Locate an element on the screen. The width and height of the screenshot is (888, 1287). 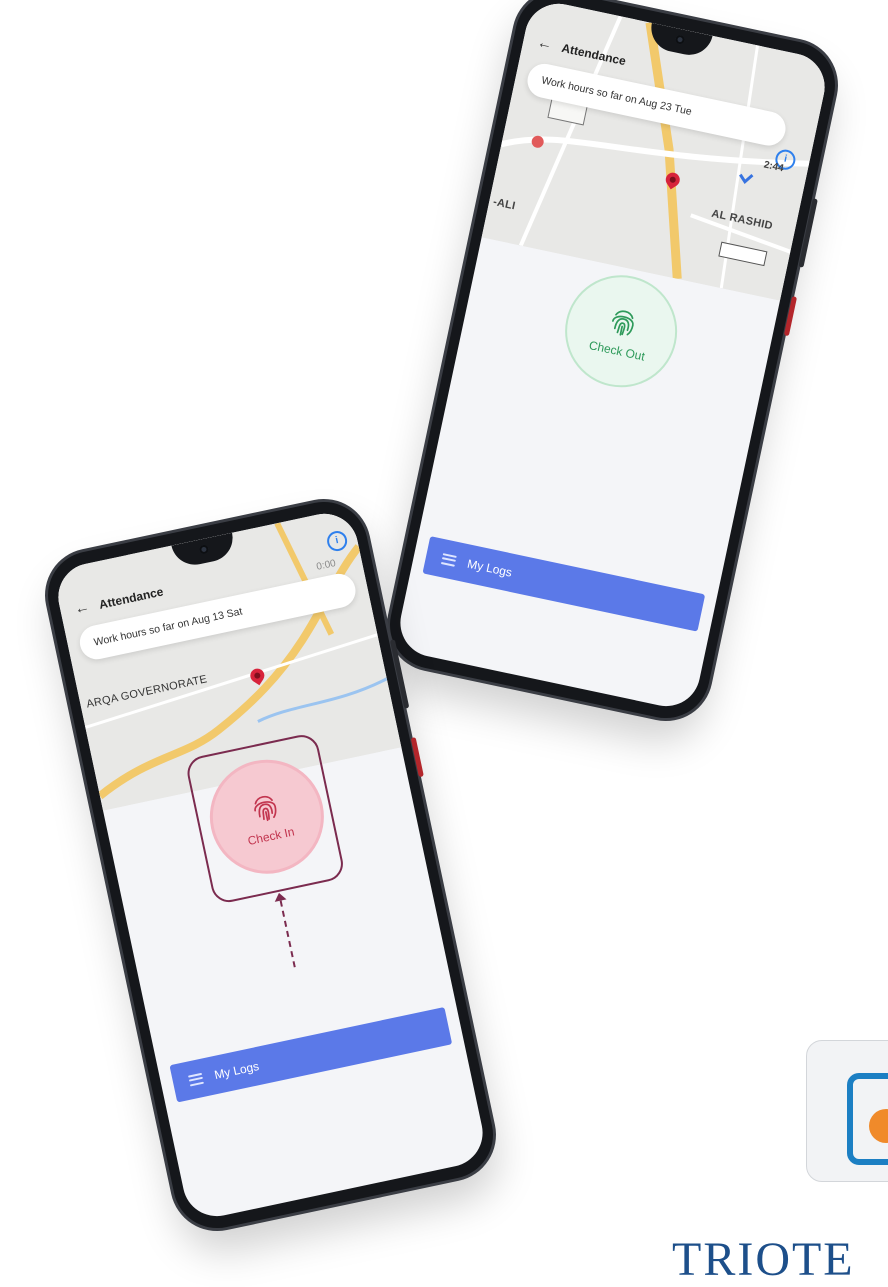
check-out-button: Check Out is located at coordinates (621, 331).